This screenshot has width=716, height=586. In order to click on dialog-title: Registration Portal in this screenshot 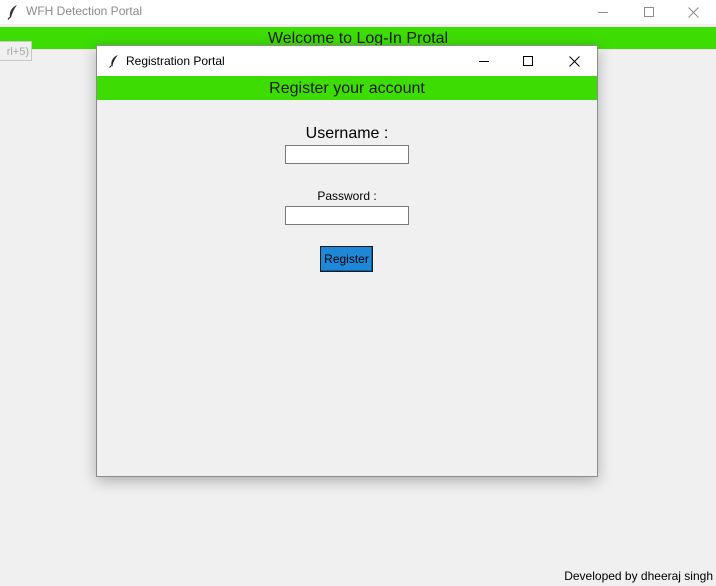, I will do `click(175, 61)`.